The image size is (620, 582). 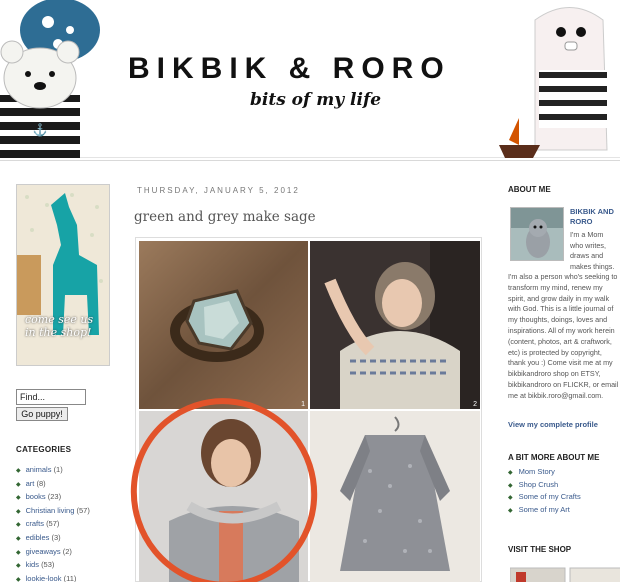 I want to click on plush-ghost-illustration, so click(x=553, y=82).